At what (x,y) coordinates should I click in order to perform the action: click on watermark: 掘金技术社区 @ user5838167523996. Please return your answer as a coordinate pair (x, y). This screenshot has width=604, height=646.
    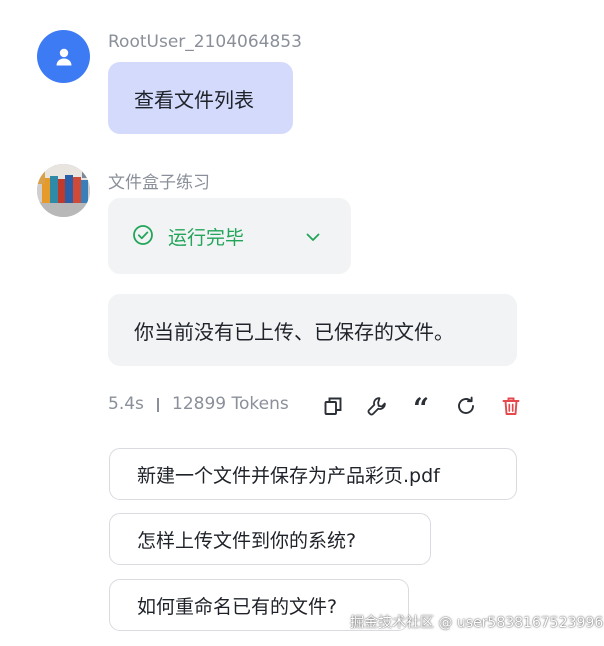
    Looking at the image, I should click on (477, 623).